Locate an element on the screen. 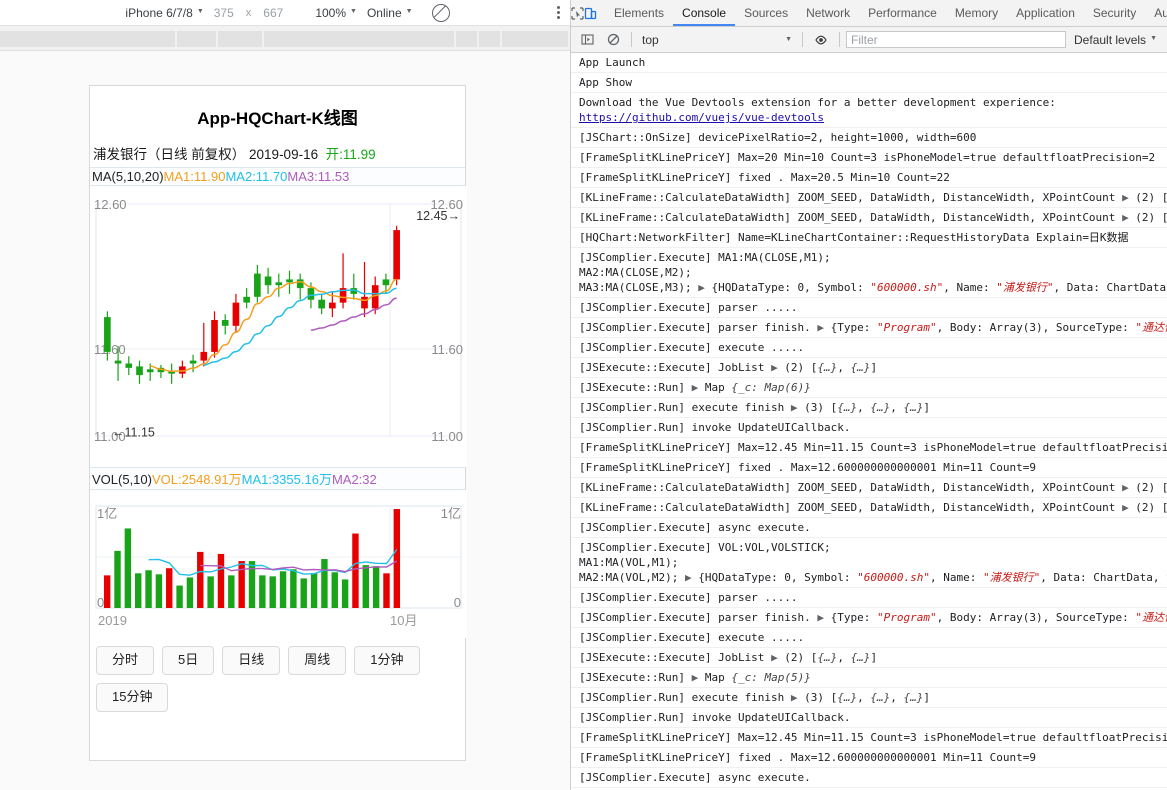 Image resolution: width=1167 pixels, height=790 pixels. svg-text: 11.00 is located at coordinates (447, 436).